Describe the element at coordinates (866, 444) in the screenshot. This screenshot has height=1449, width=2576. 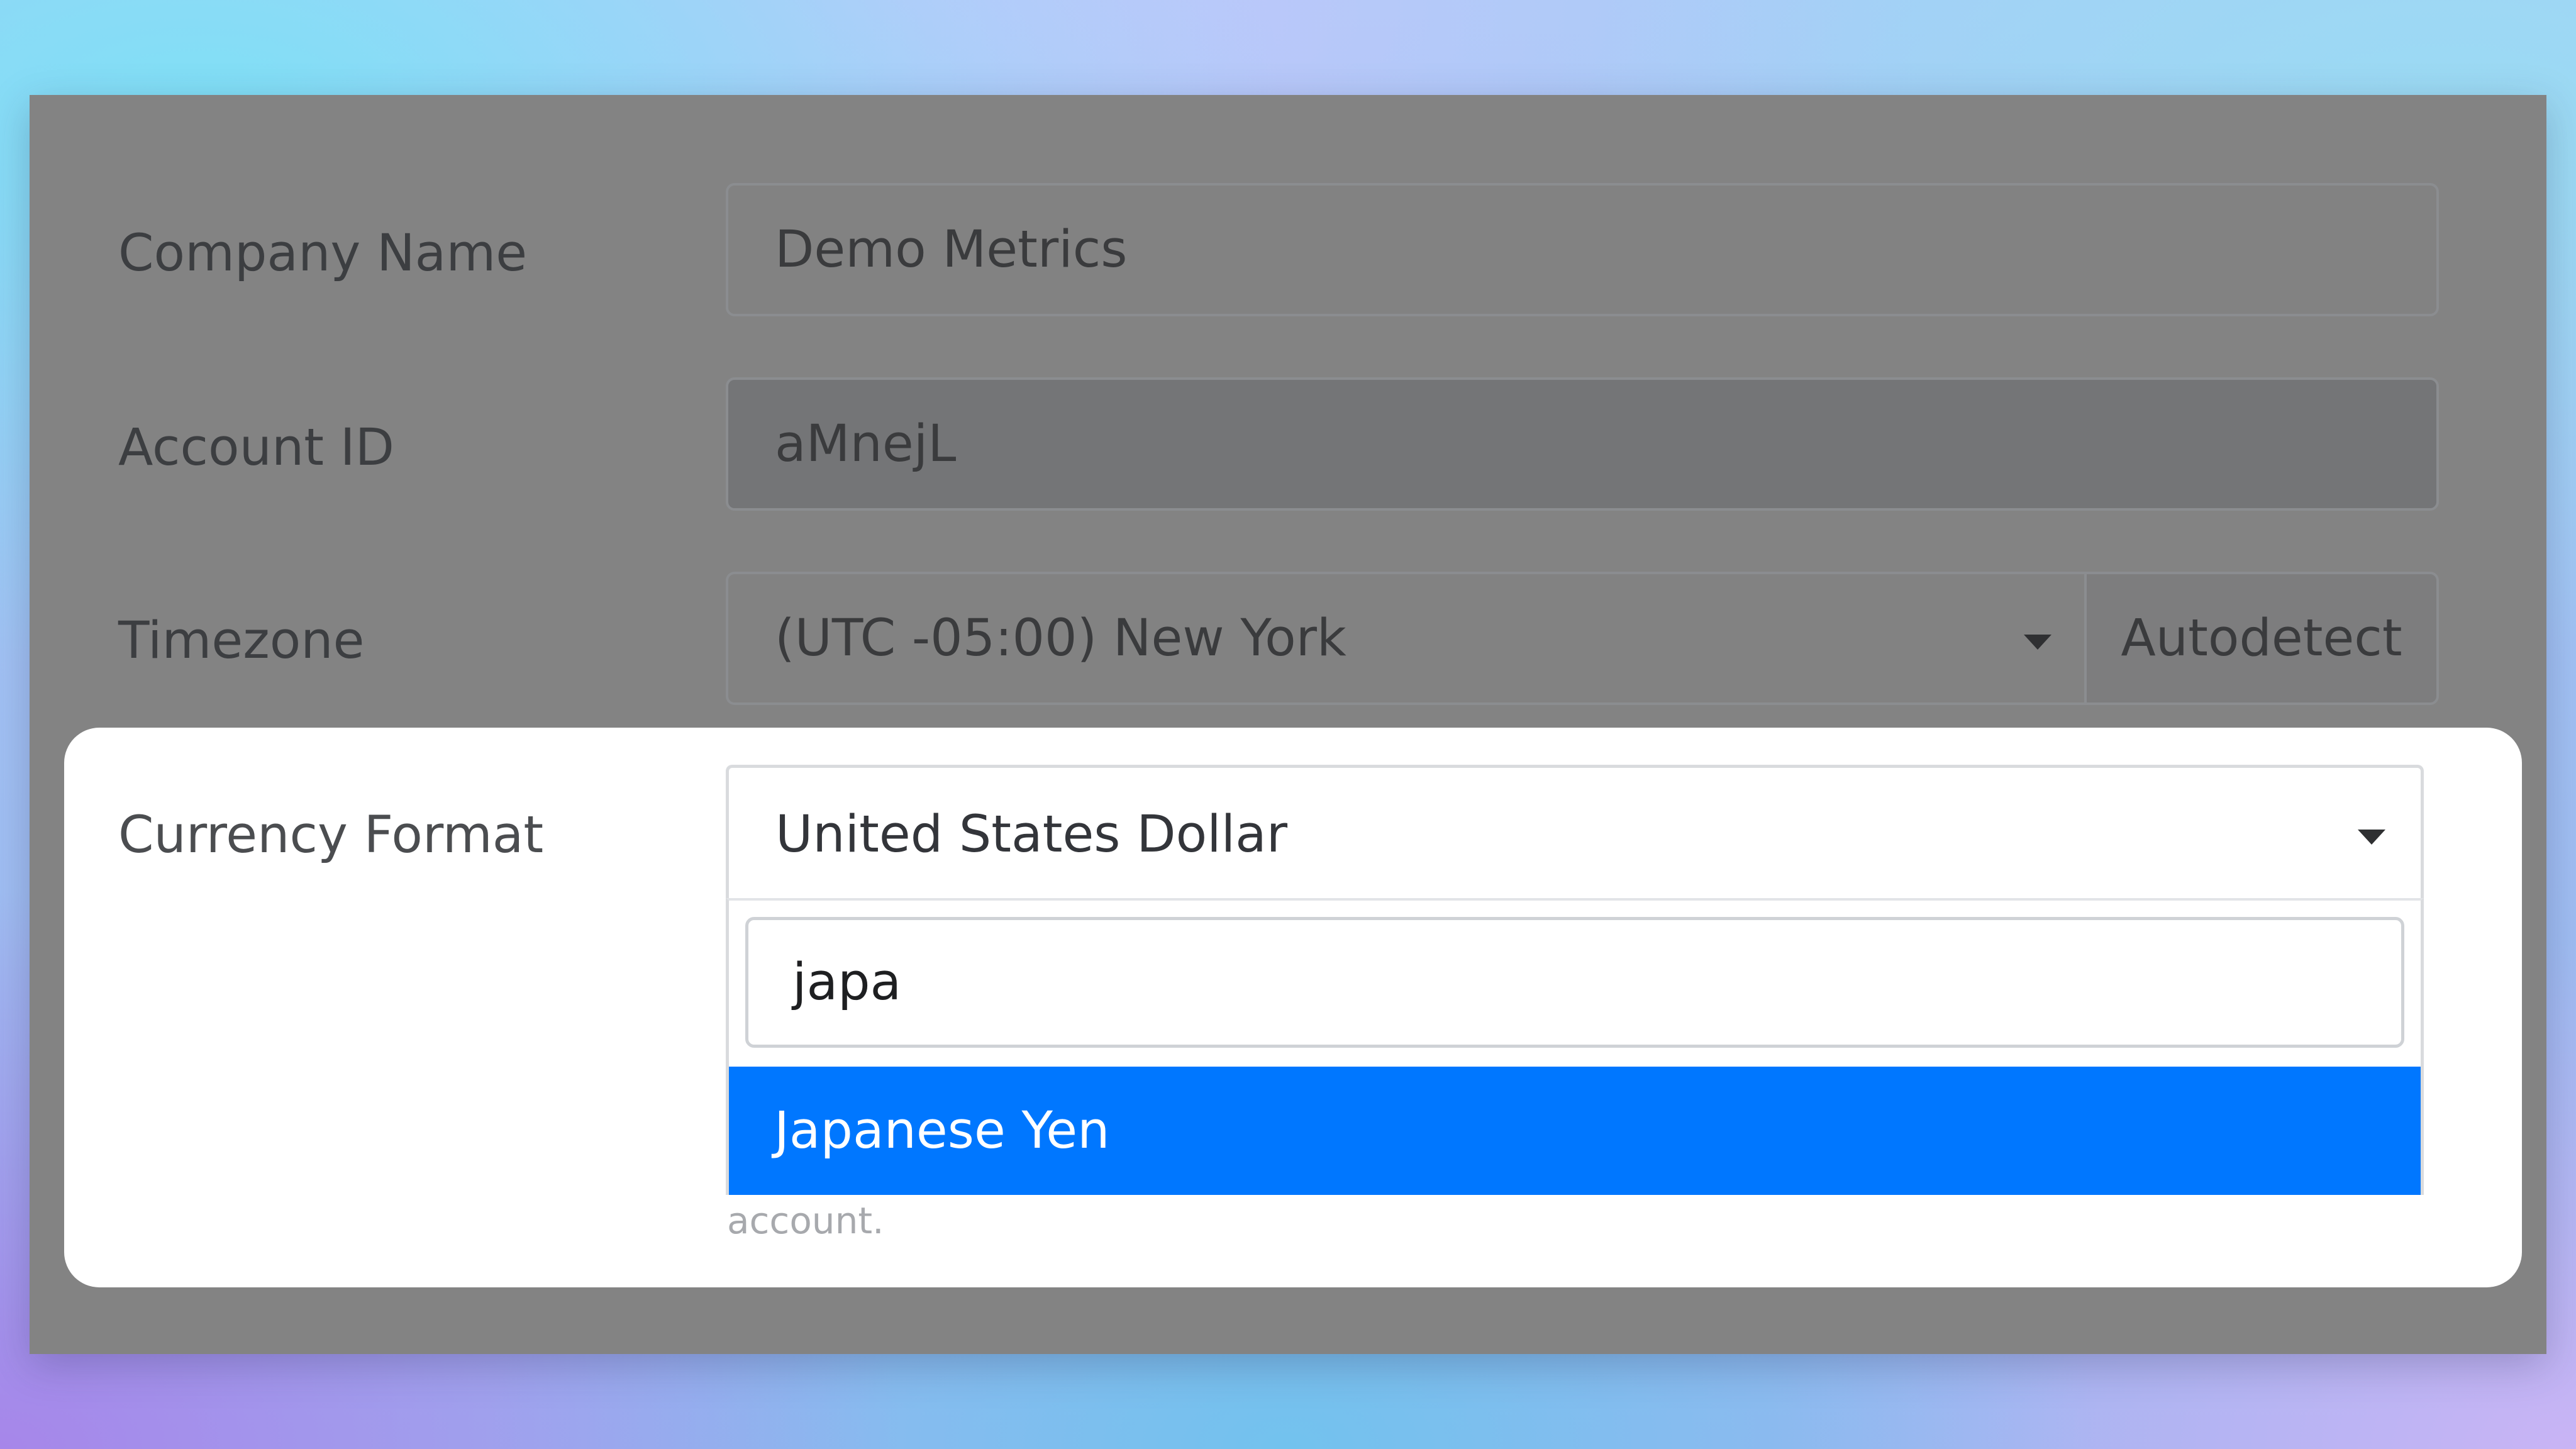
I see `account-id-value: aMnejL` at that location.